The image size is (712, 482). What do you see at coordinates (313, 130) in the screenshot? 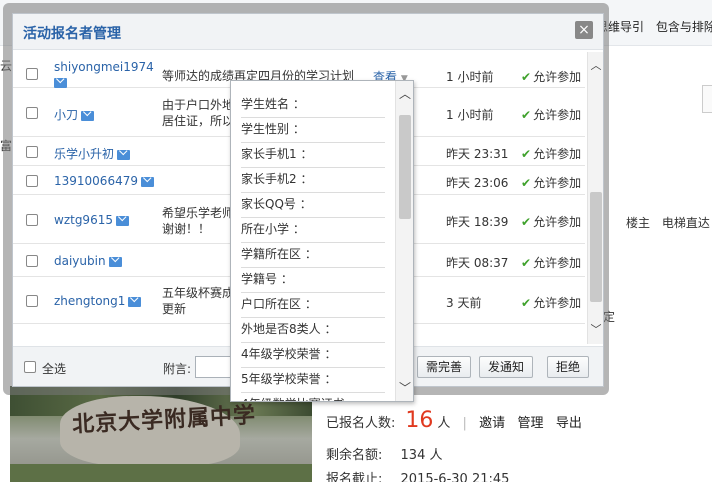
I see `detail-student-gender: 学生性别 ：` at bounding box center [313, 130].